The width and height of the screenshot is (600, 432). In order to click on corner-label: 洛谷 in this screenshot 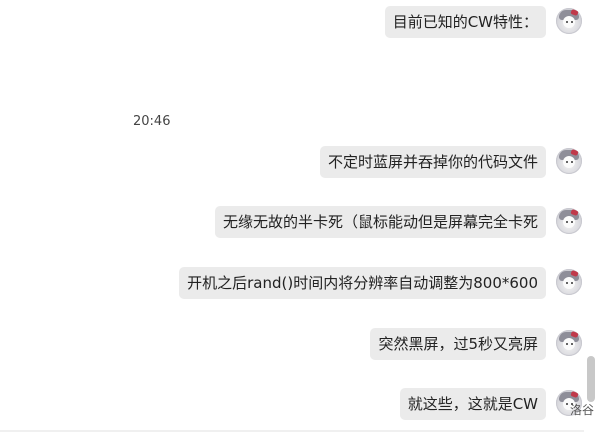, I will do `click(581, 410)`.